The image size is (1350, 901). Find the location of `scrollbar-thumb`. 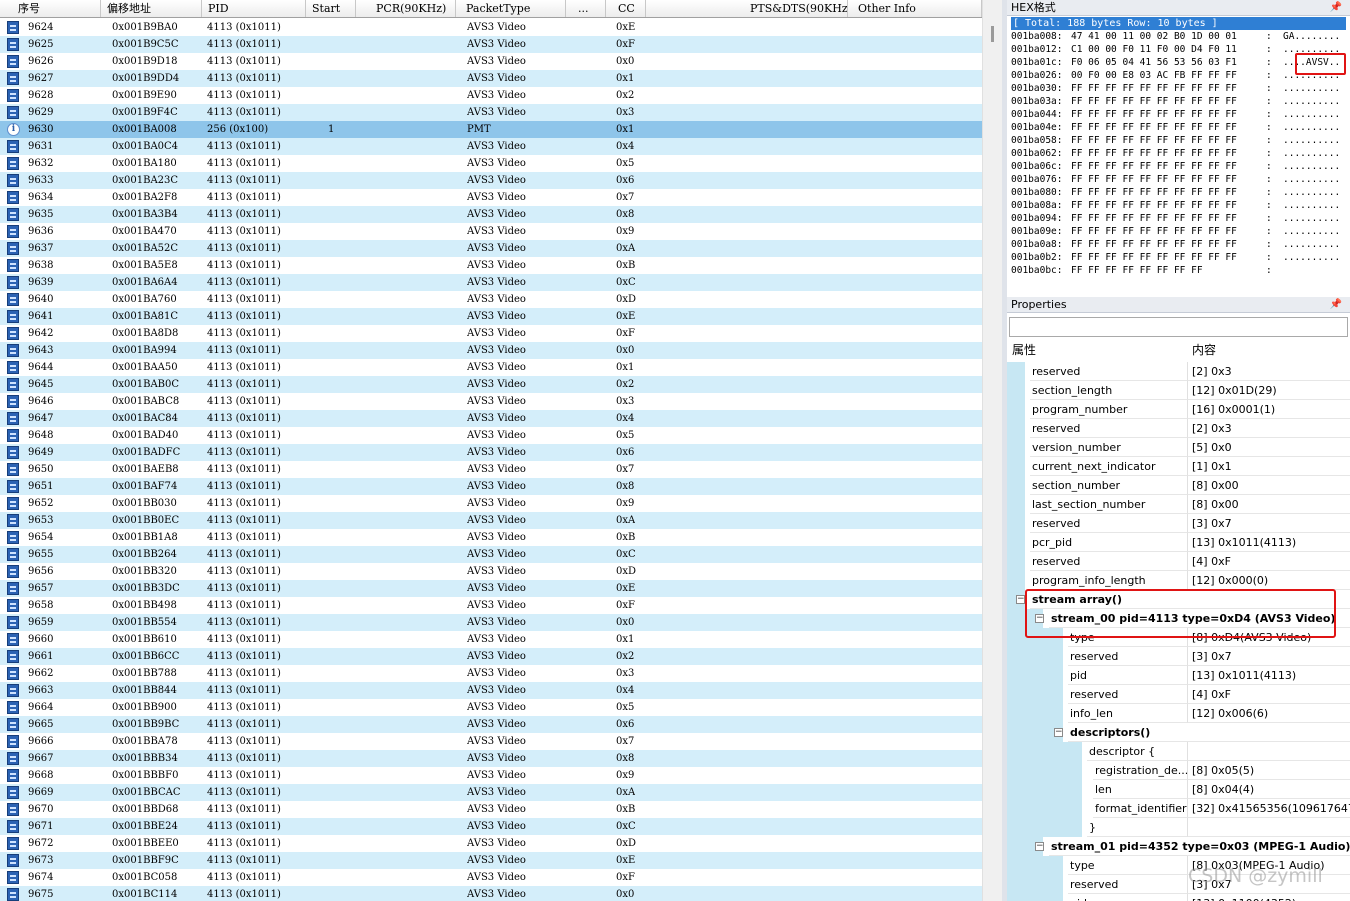

scrollbar-thumb is located at coordinates (992, 34).